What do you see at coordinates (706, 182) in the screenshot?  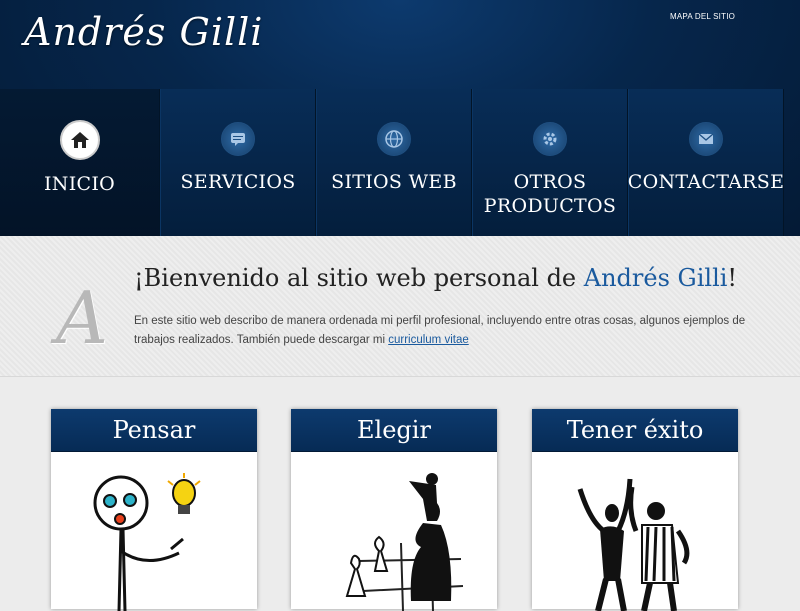 I see `nav-label: CONTACTARSE` at bounding box center [706, 182].